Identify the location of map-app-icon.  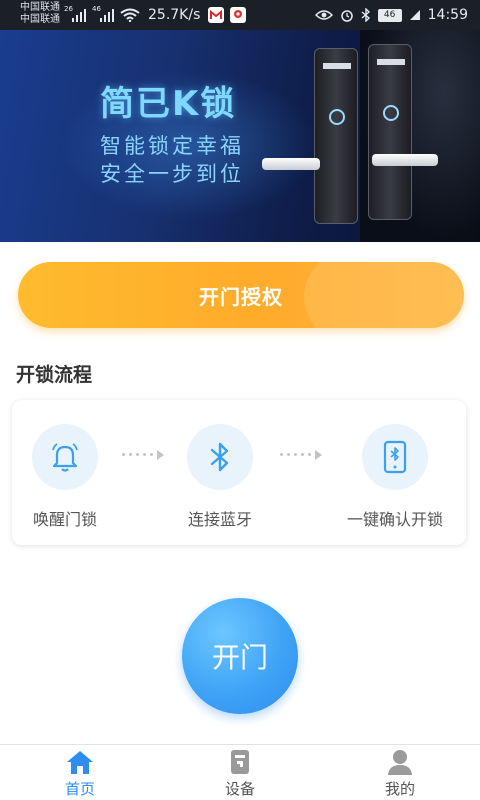
(238, 15).